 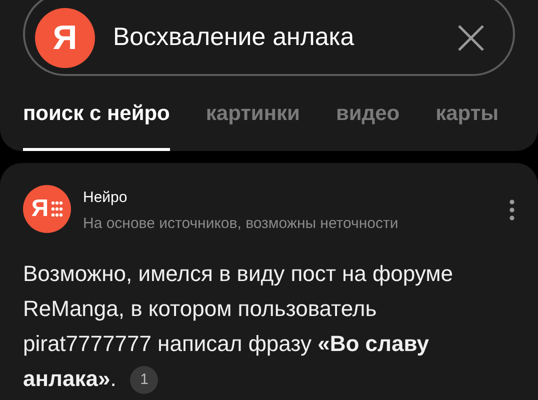 I want to click on more-icon, so click(x=512, y=209).